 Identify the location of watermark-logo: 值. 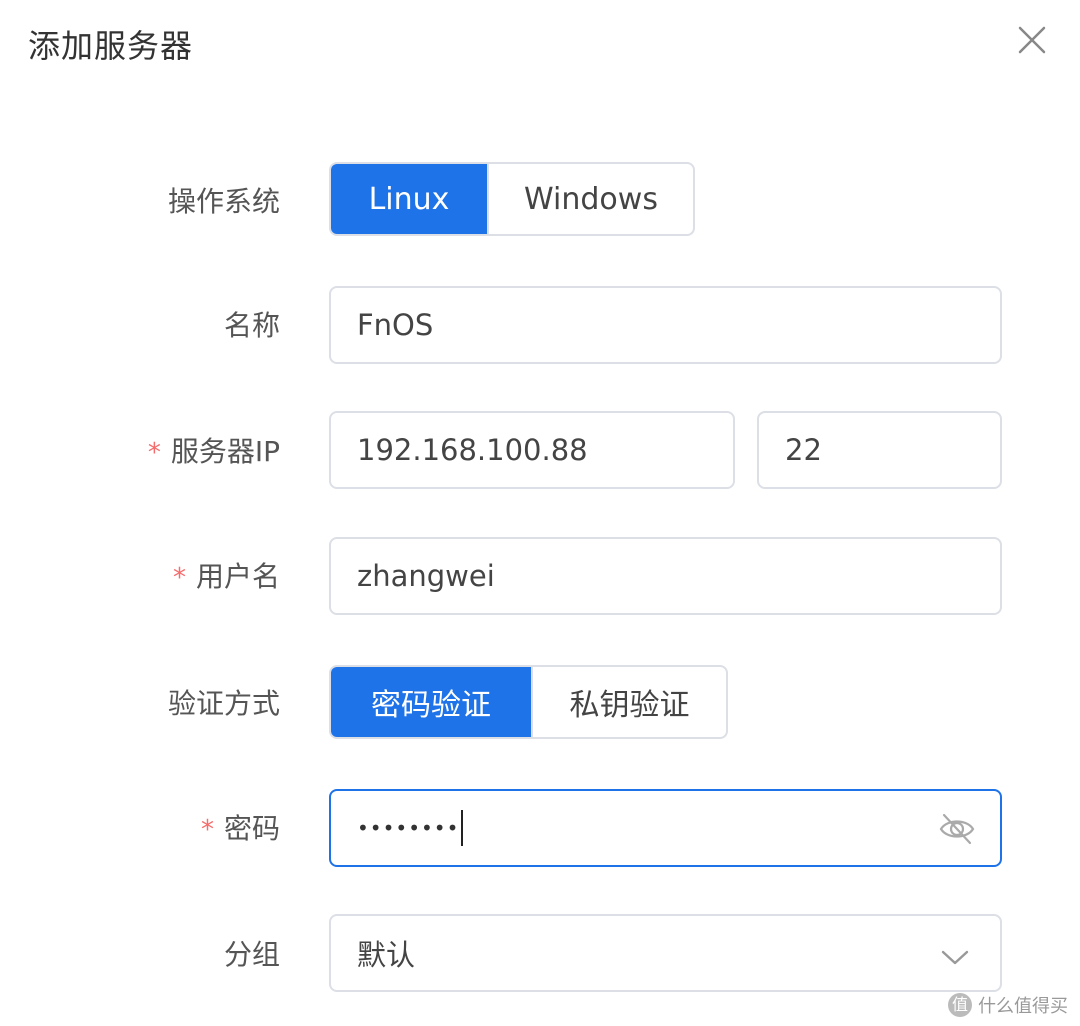
(960, 1005).